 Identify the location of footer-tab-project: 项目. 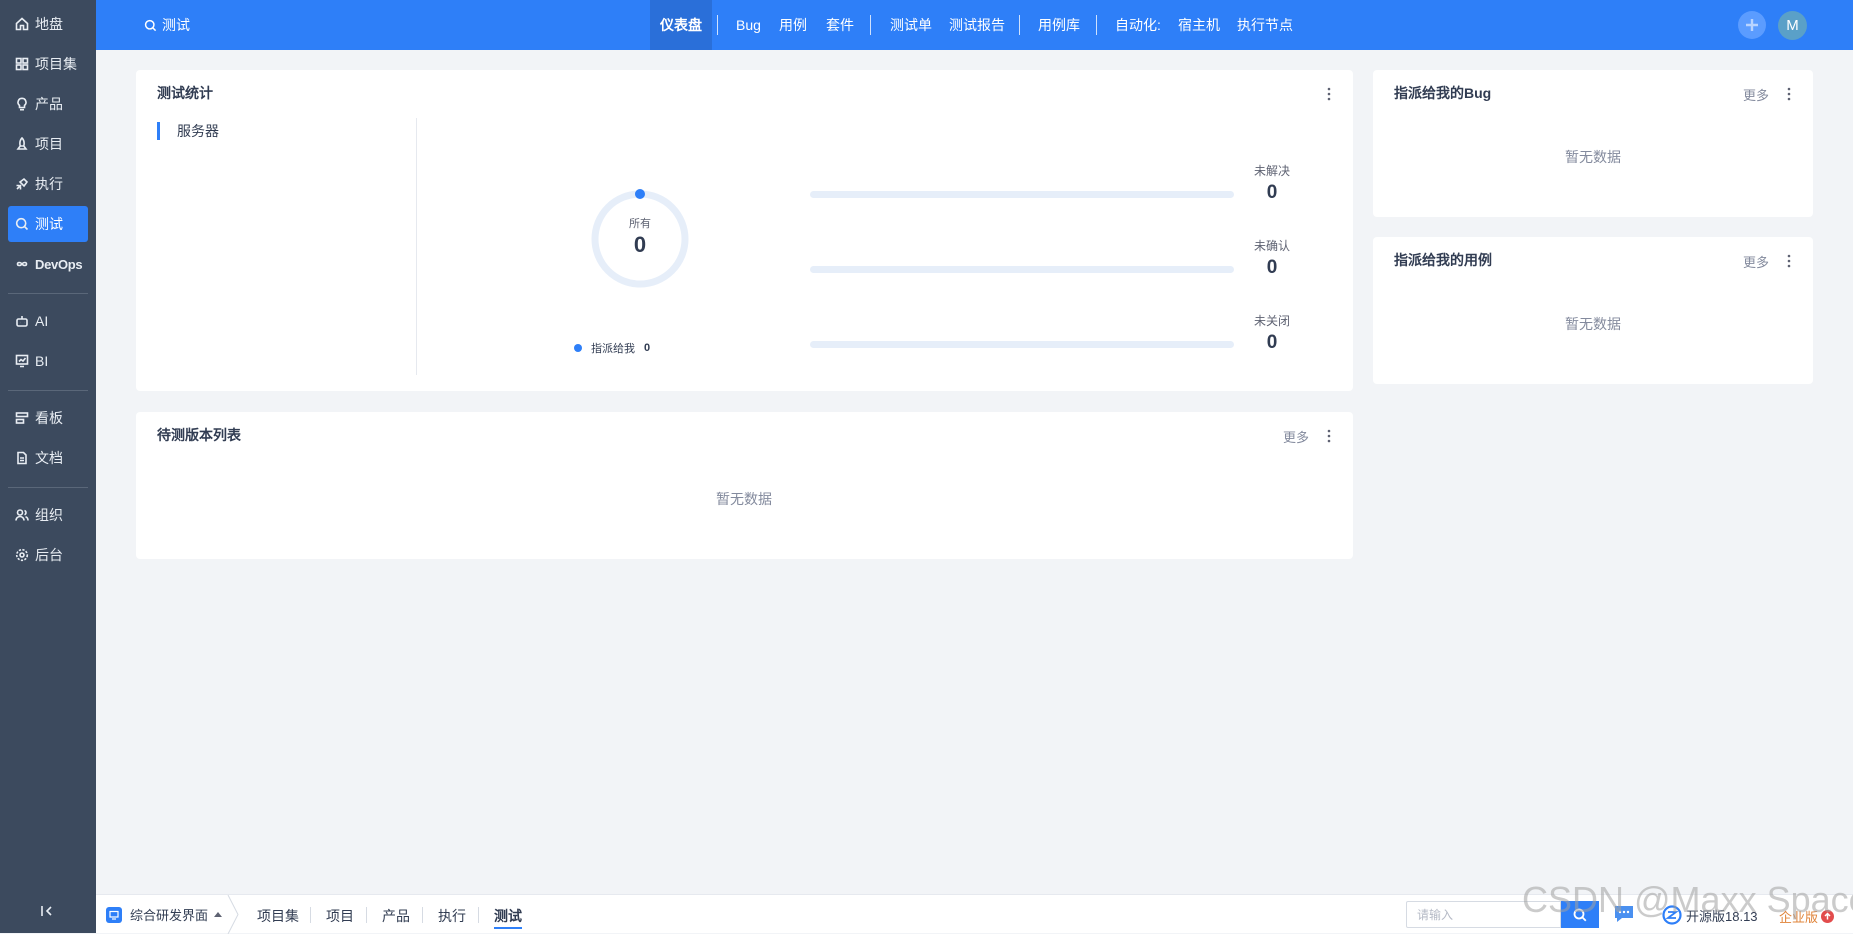
(340, 916).